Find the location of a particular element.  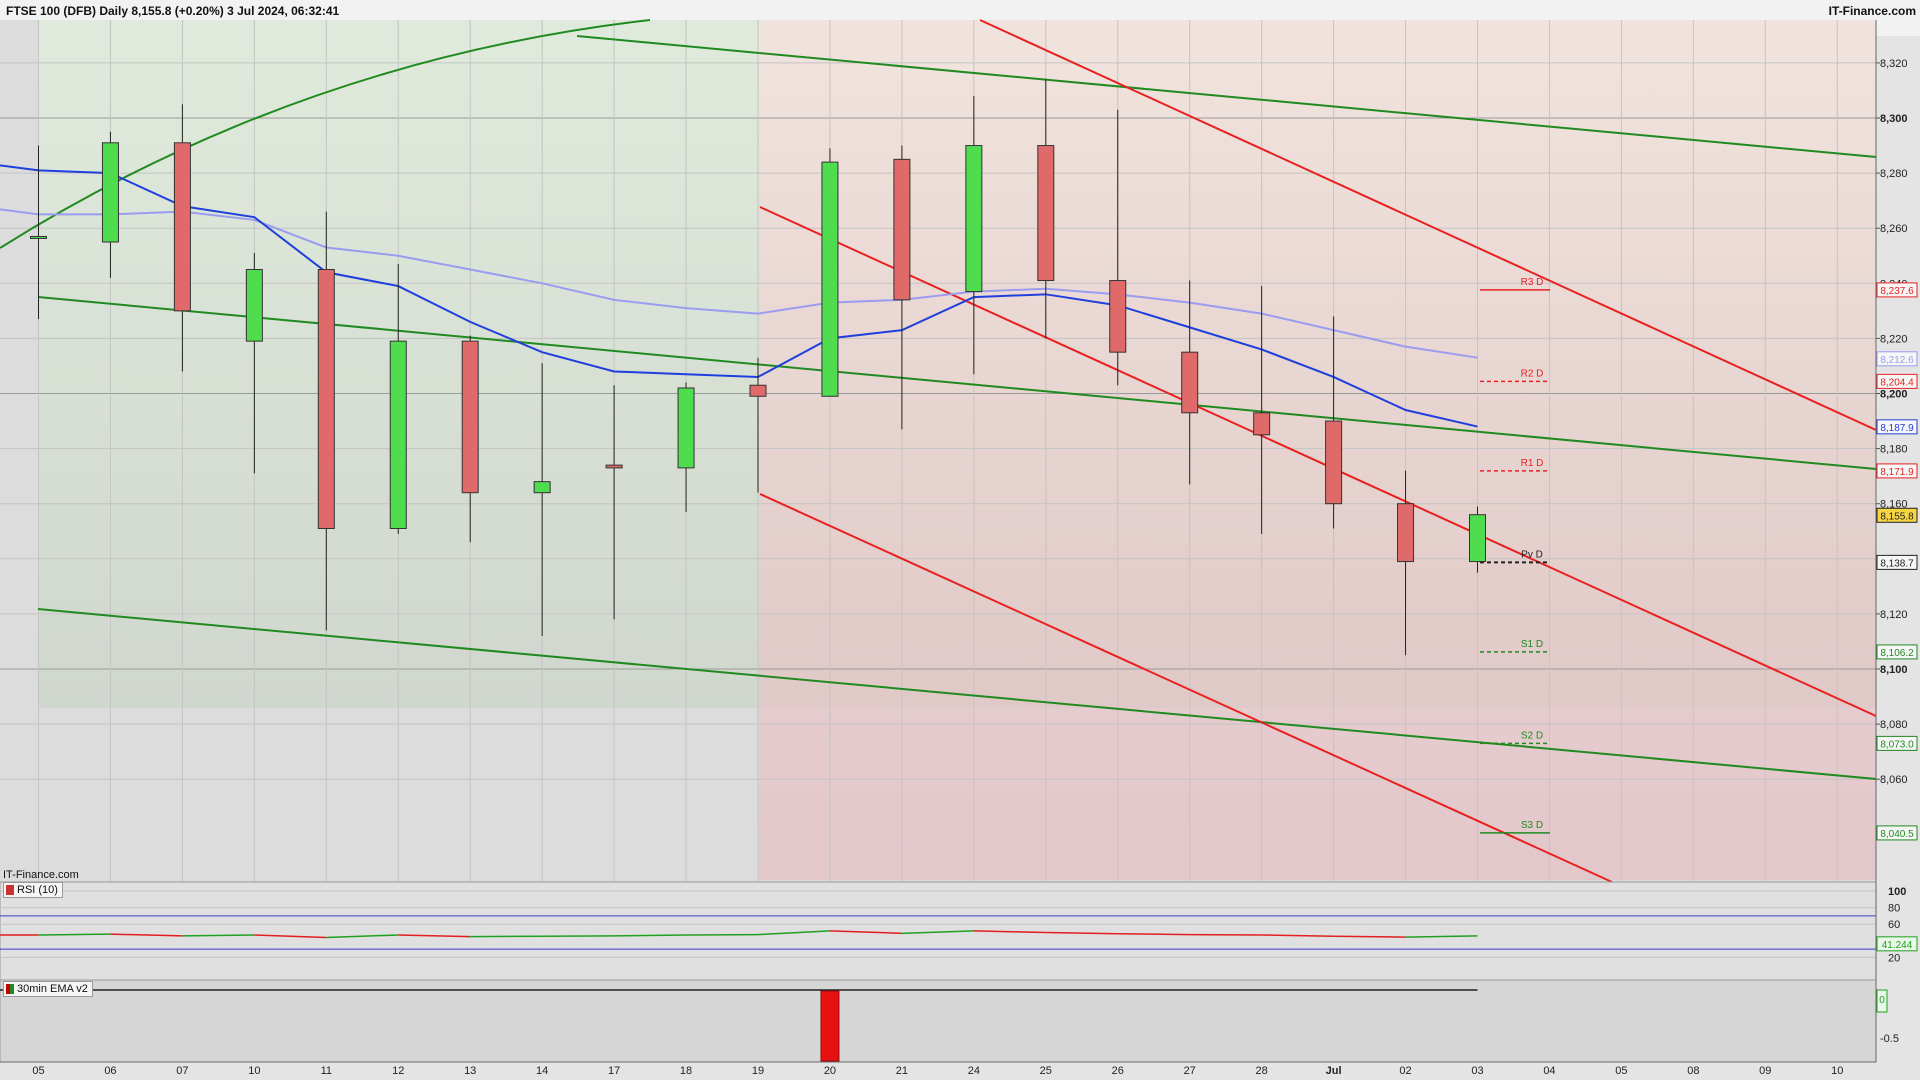

x-tick-label: 09 is located at coordinates (1765, 1071).